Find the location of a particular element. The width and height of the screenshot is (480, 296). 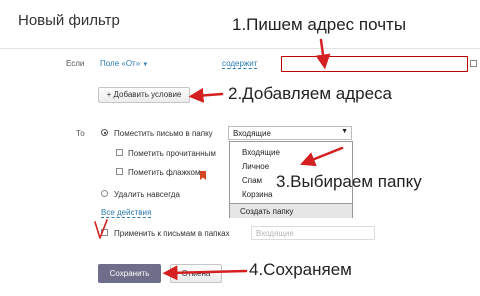

arrow-step-4-icon is located at coordinates (205, 273).